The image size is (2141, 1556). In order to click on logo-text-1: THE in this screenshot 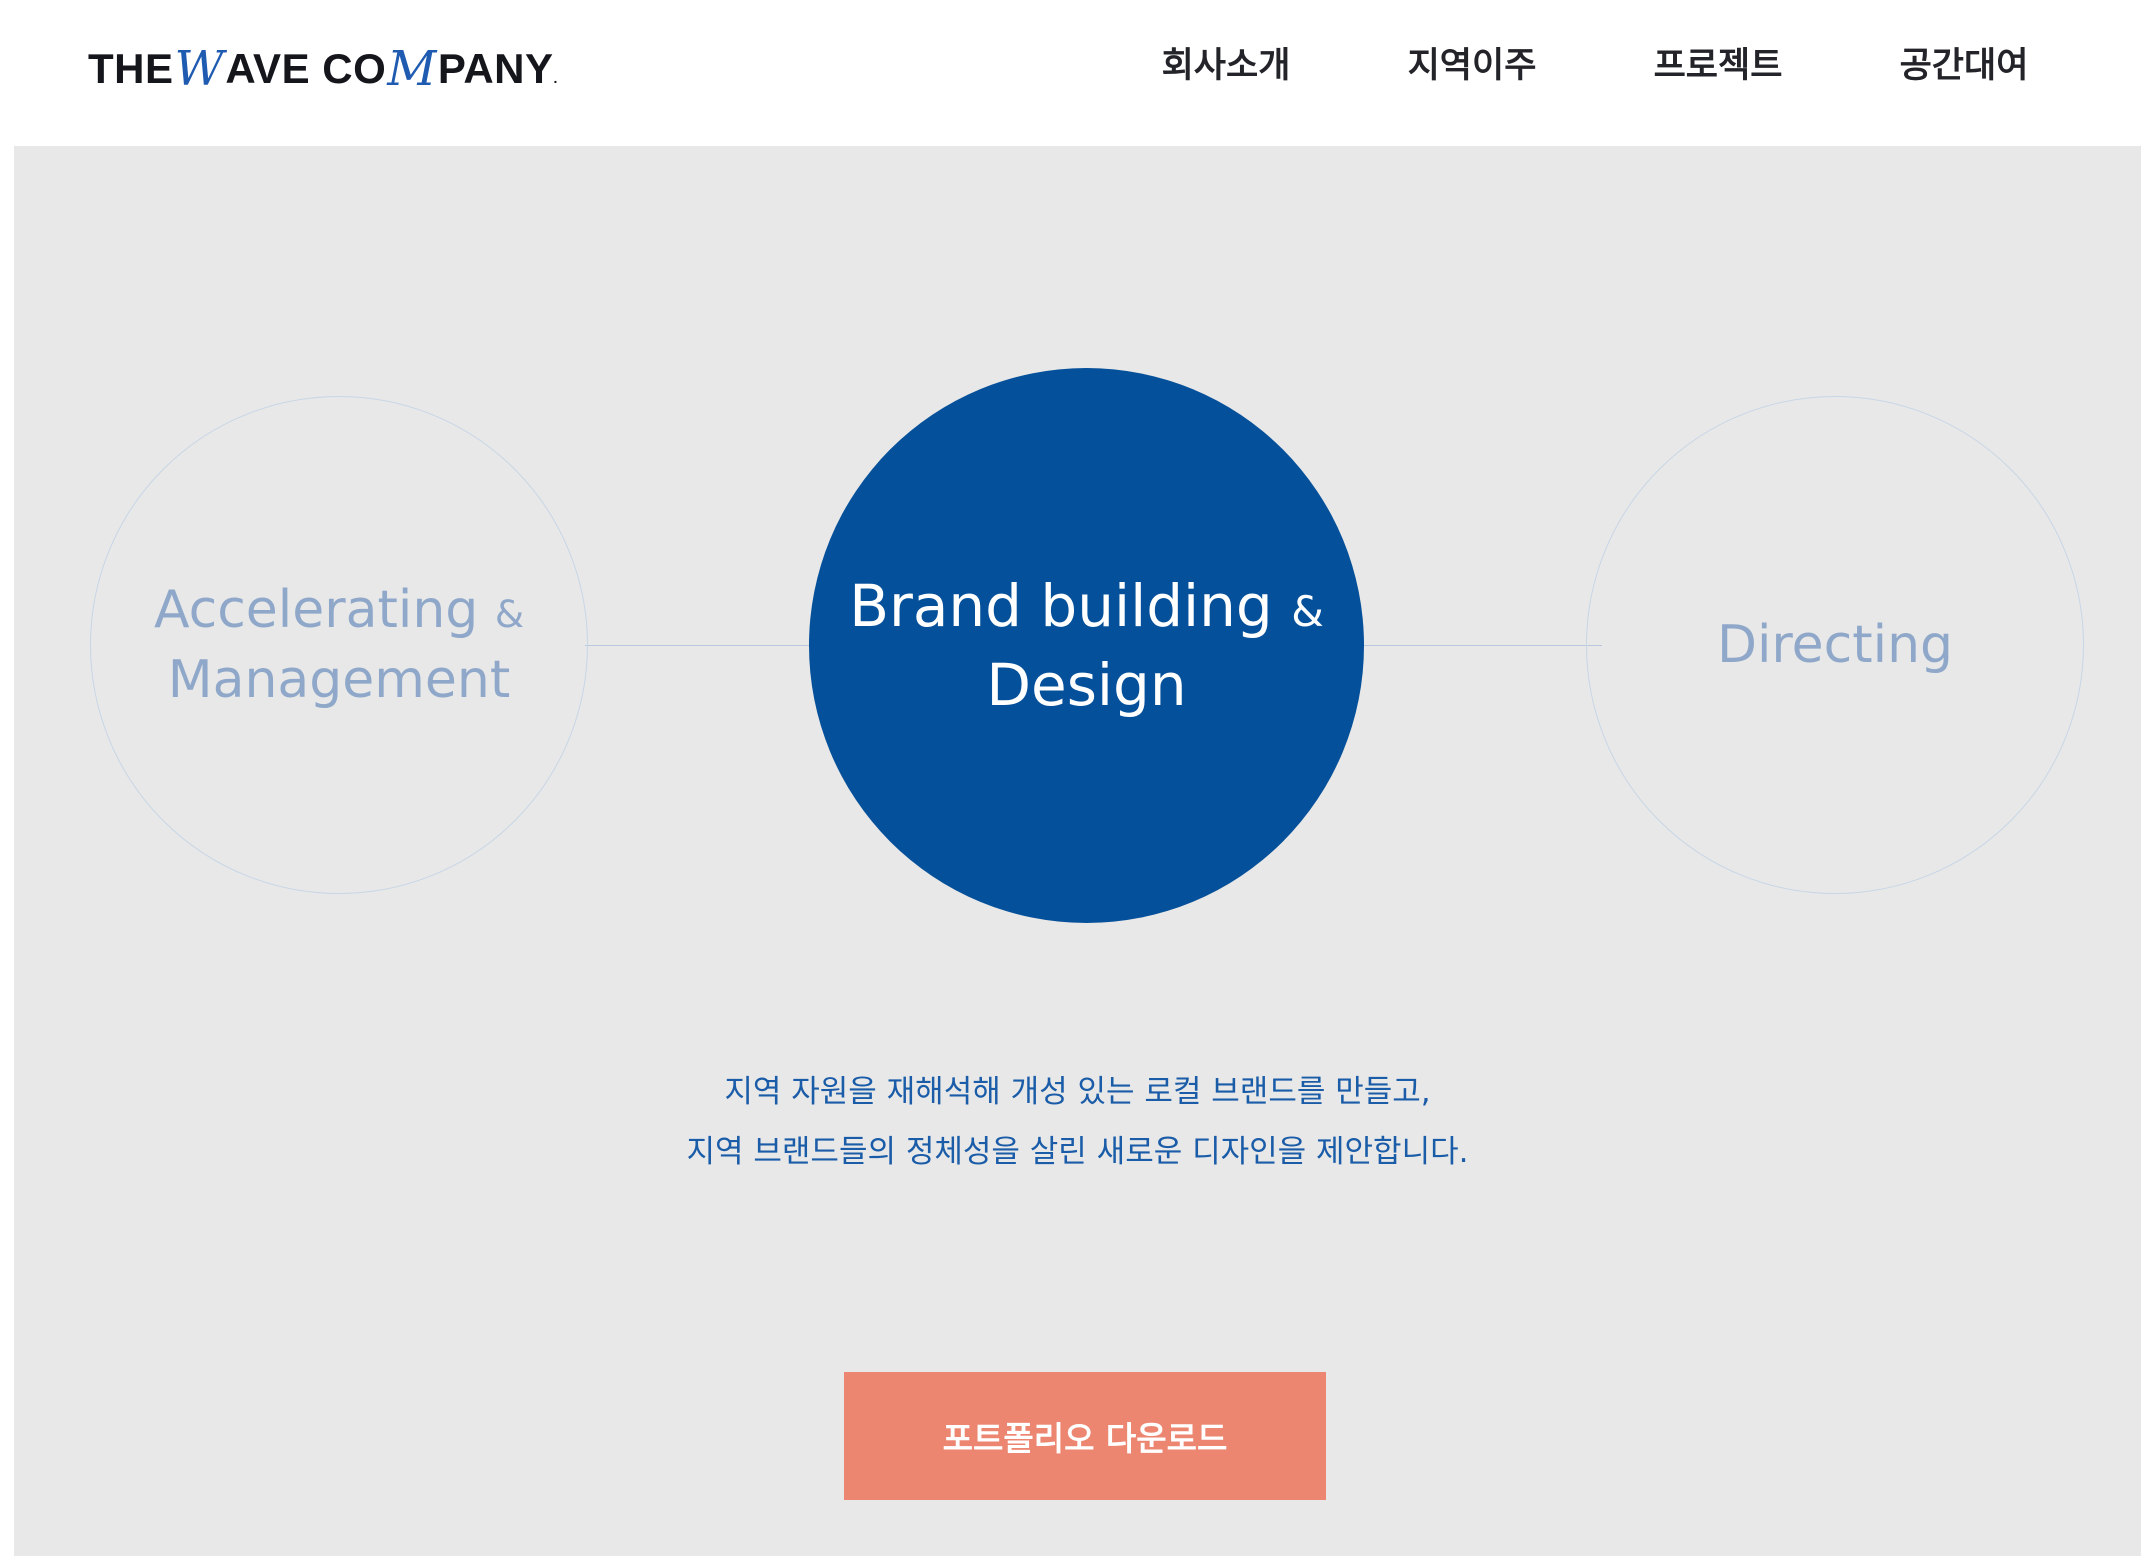, I will do `click(131, 68)`.